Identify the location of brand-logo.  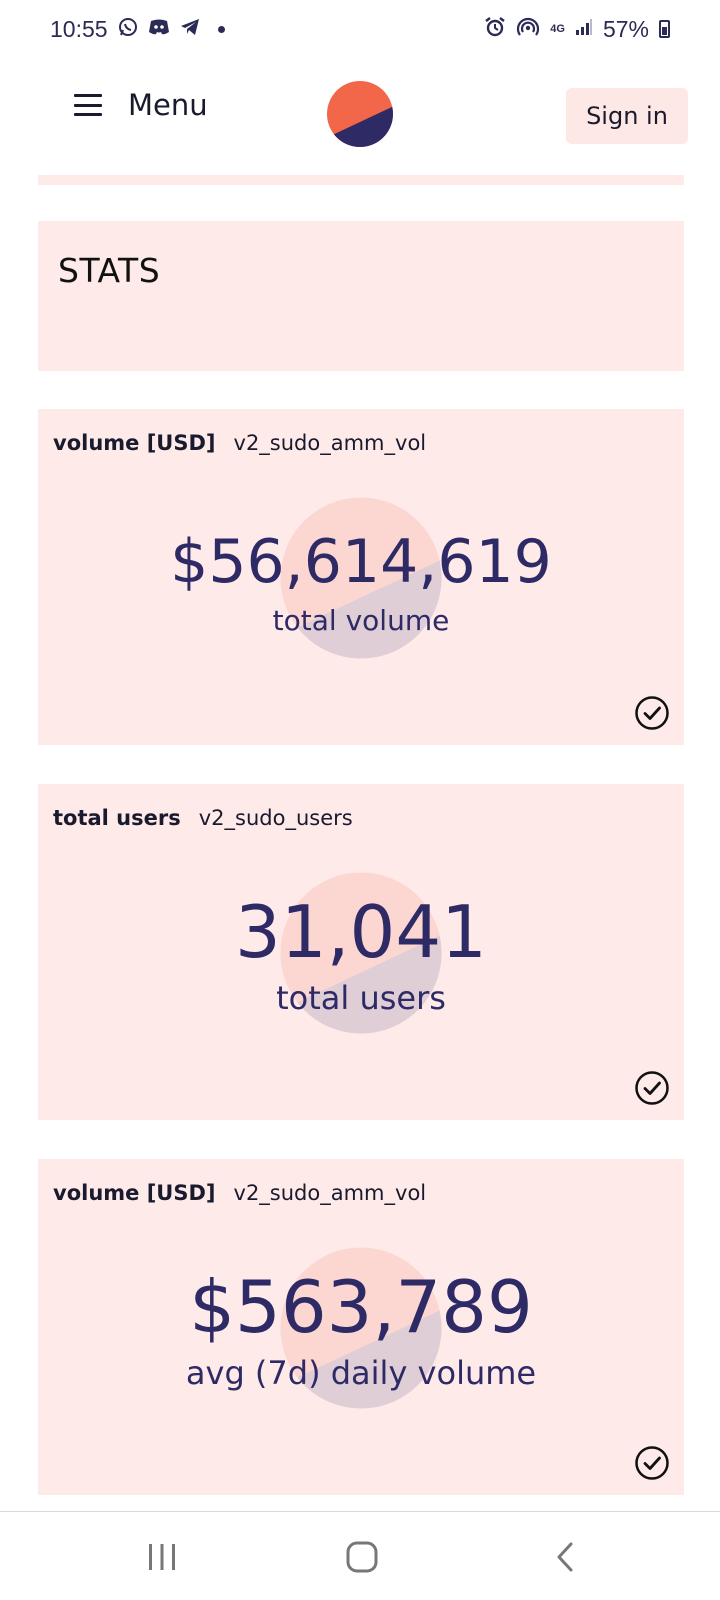
(360, 114).